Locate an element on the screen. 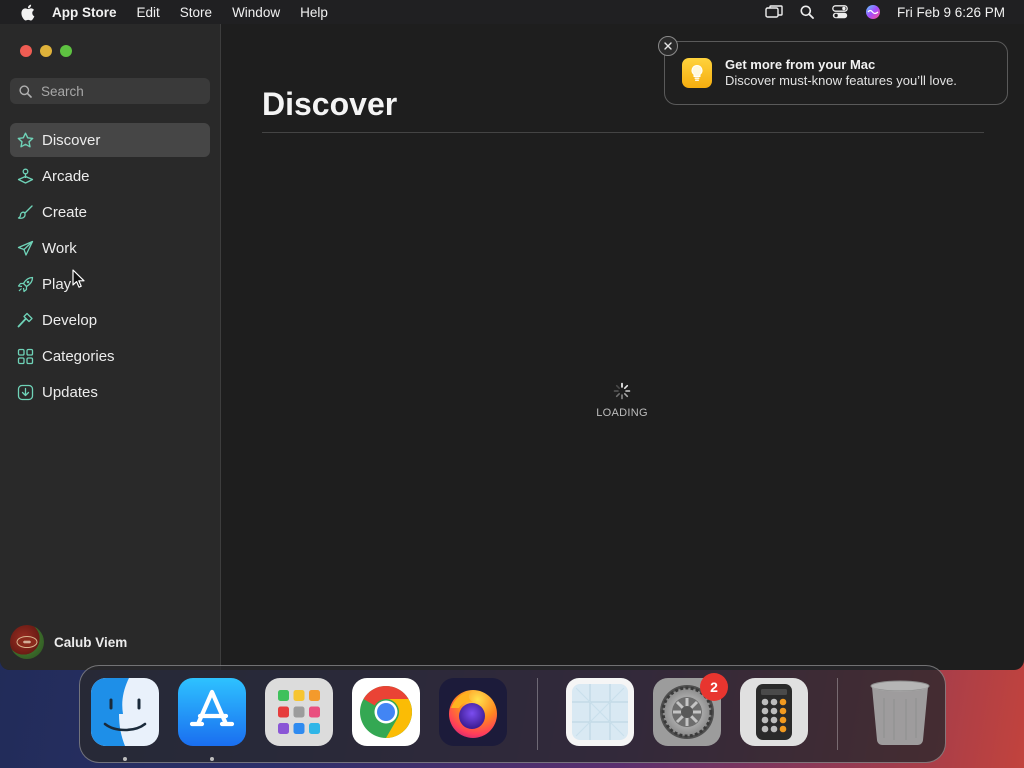 This screenshot has width=1024, height=768. paper-plane-icon is located at coordinates (25, 248).